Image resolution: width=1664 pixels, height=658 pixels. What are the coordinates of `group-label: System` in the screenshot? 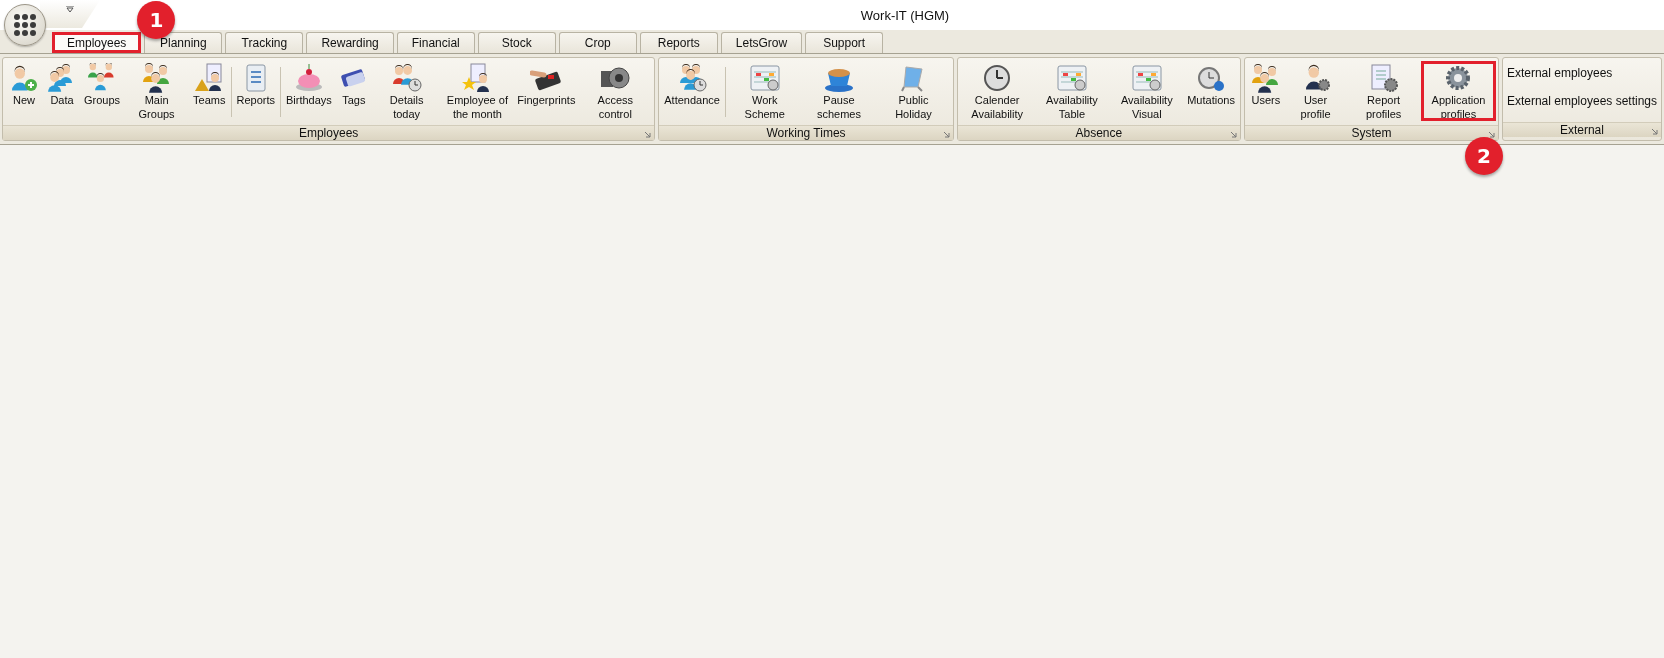 It's located at (1371, 132).